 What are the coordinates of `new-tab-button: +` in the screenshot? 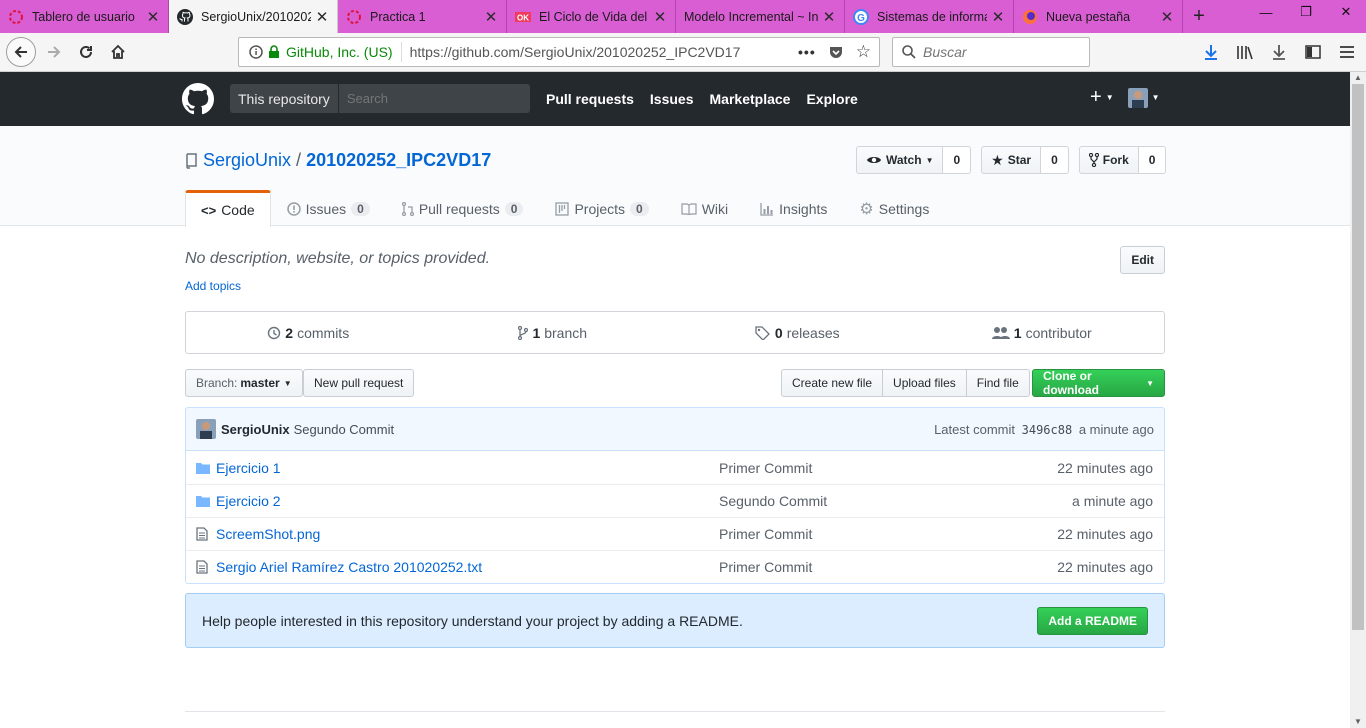 It's located at (1199, 16).